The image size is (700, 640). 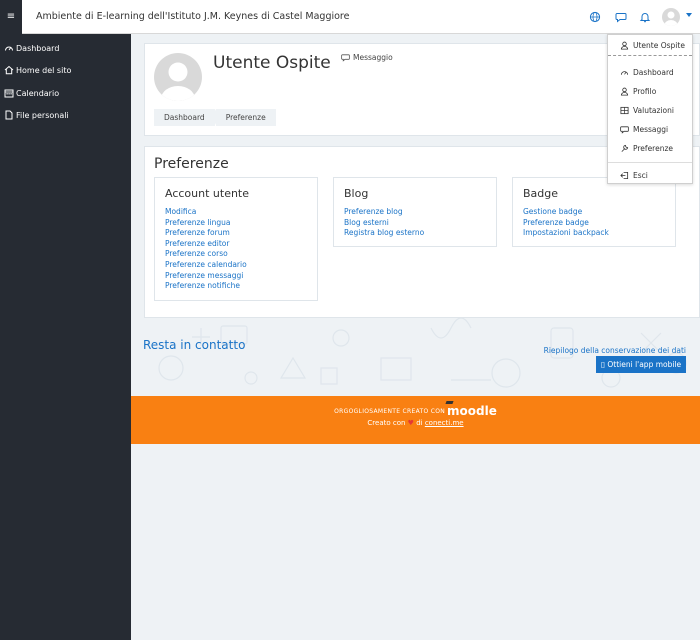 What do you see at coordinates (196, 253) in the screenshot?
I see `link-course-prefs: Preferenze corso` at bounding box center [196, 253].